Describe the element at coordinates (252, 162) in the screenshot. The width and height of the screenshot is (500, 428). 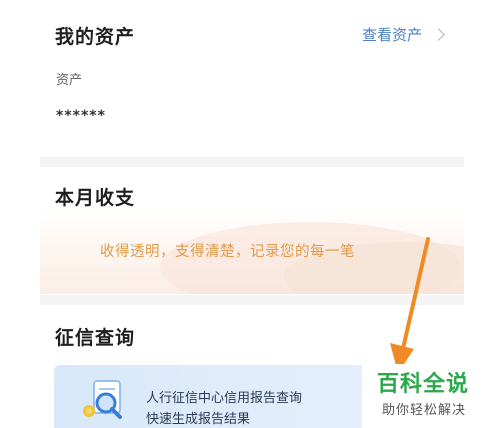
I see `section-divider` at that location.